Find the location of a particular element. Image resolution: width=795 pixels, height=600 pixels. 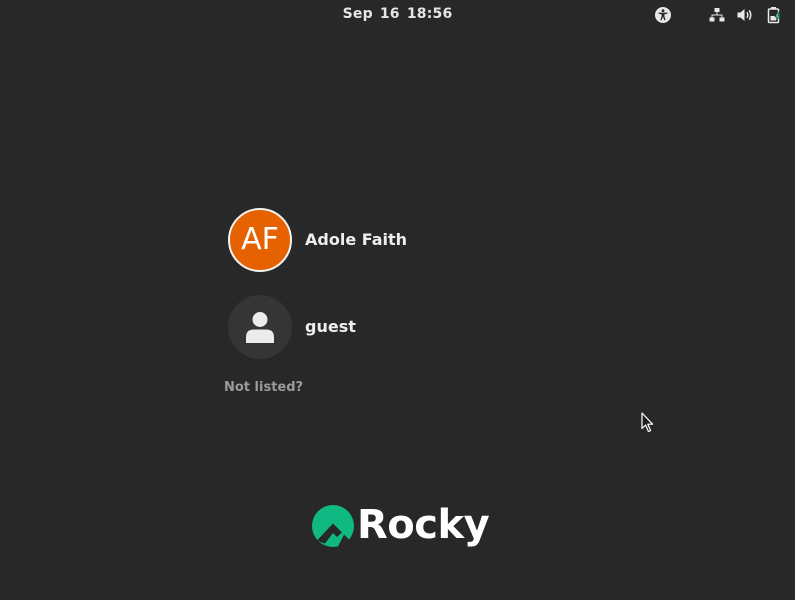

top-bar: Sep 16 18:56 is located at coordinates (397, 15).